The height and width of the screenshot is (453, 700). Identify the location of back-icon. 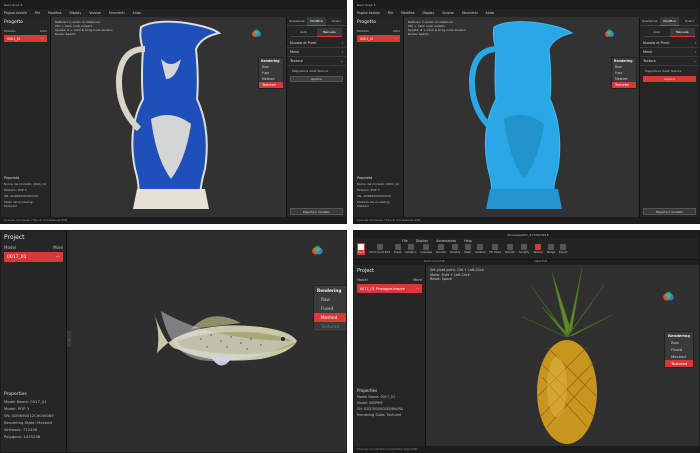
(361, 246).